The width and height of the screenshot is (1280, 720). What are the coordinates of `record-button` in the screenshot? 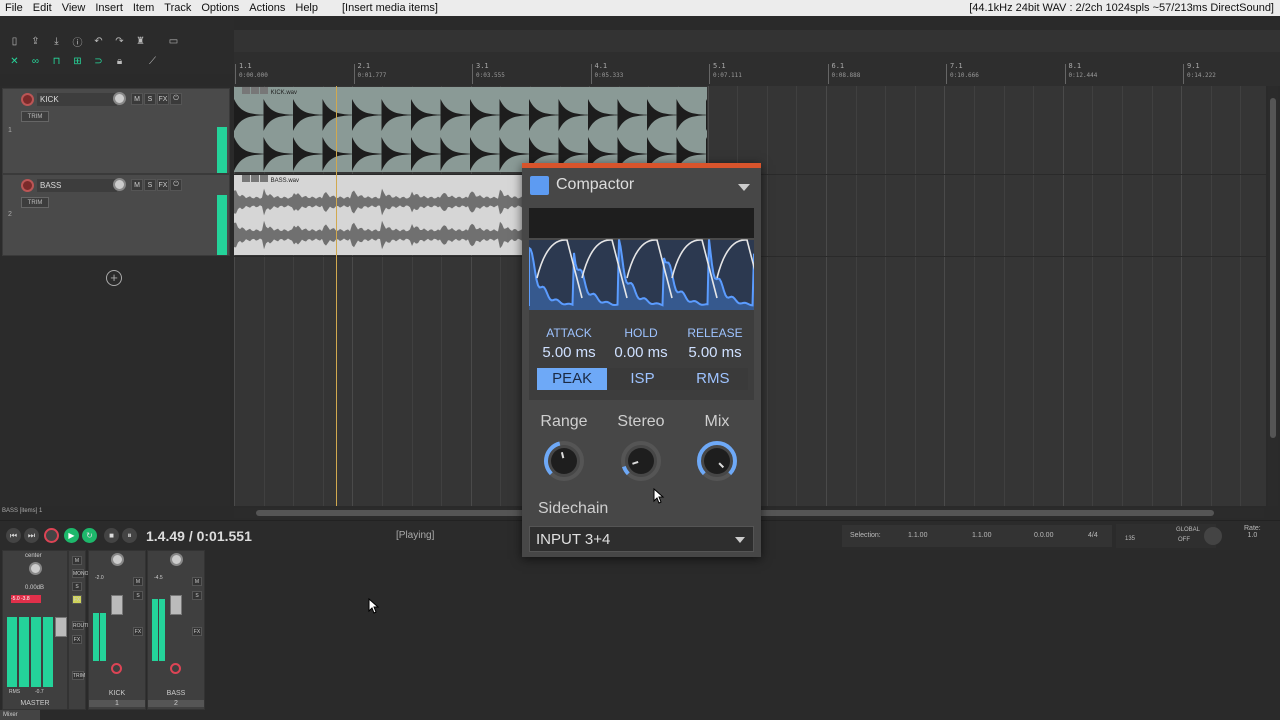 It's located at (51, 535).